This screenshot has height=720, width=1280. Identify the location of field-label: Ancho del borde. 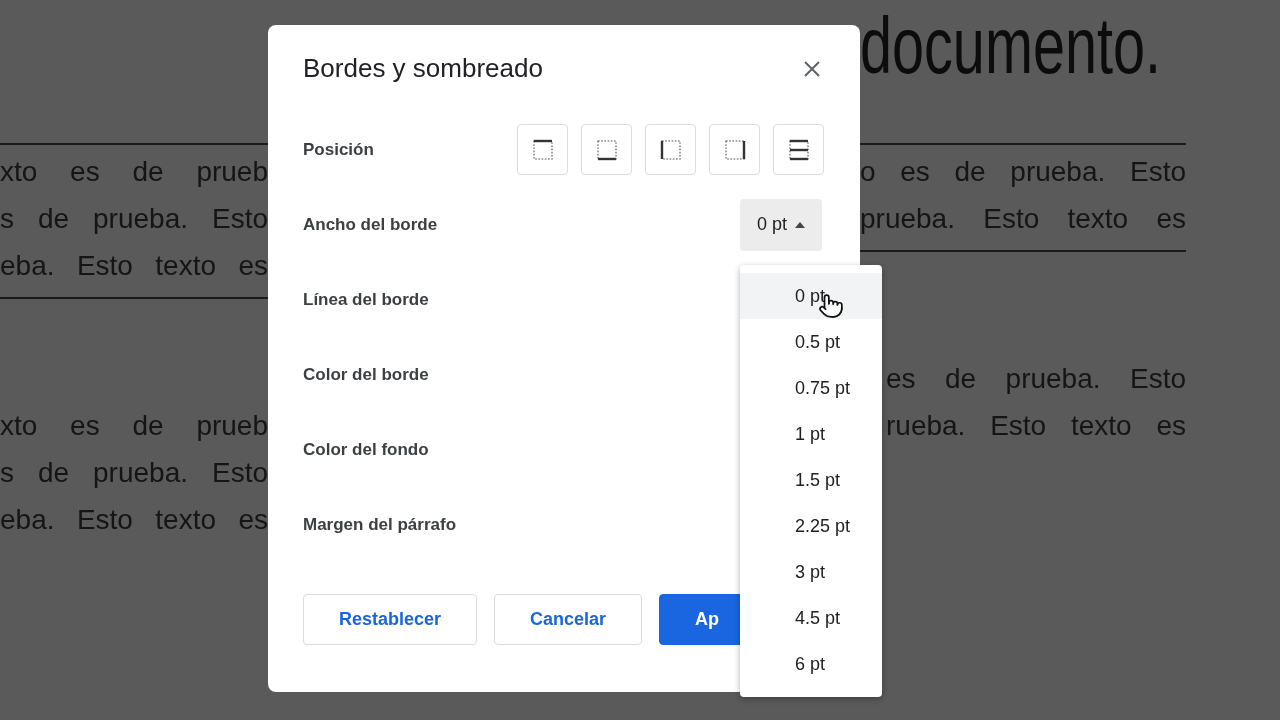
(370, 224).